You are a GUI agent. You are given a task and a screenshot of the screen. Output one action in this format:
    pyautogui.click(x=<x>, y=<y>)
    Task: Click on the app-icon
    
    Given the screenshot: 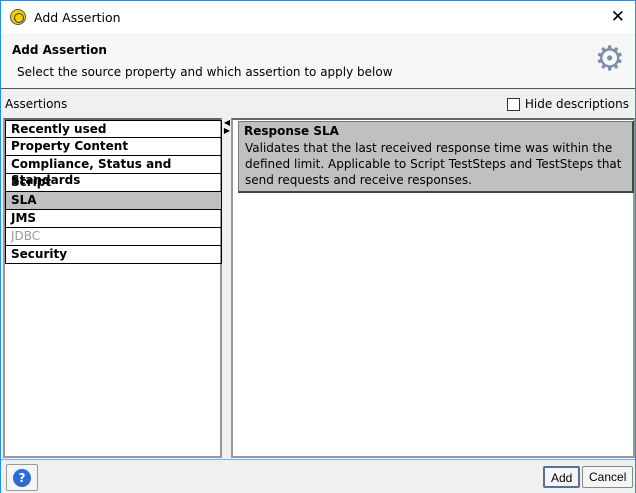 What is the action you would take?
    pyautogui.click(x=18, y=17)
    